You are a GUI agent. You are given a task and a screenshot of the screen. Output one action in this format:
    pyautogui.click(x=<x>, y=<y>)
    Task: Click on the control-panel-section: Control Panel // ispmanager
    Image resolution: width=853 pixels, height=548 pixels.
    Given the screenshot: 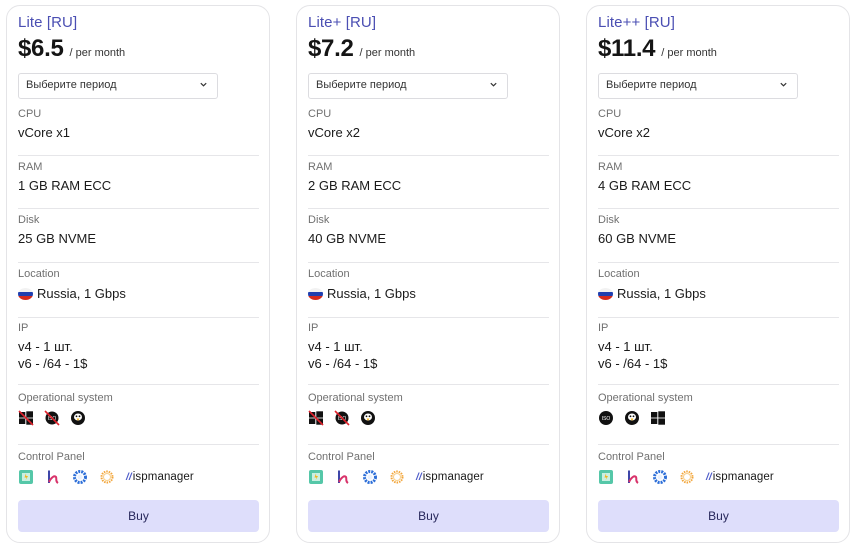 What is the action you would take?
    pyautogui.click(x=138, y=476)
    